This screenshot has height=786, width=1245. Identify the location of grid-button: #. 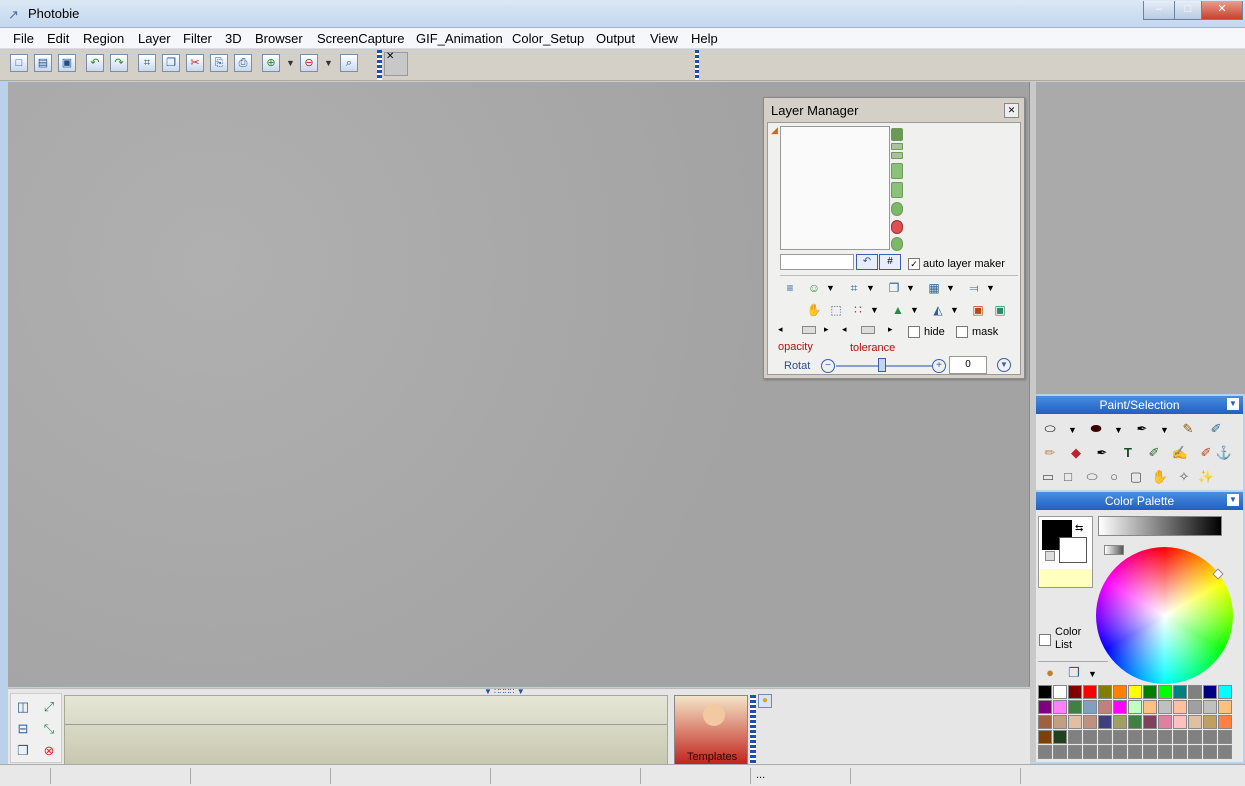
(890, 262).